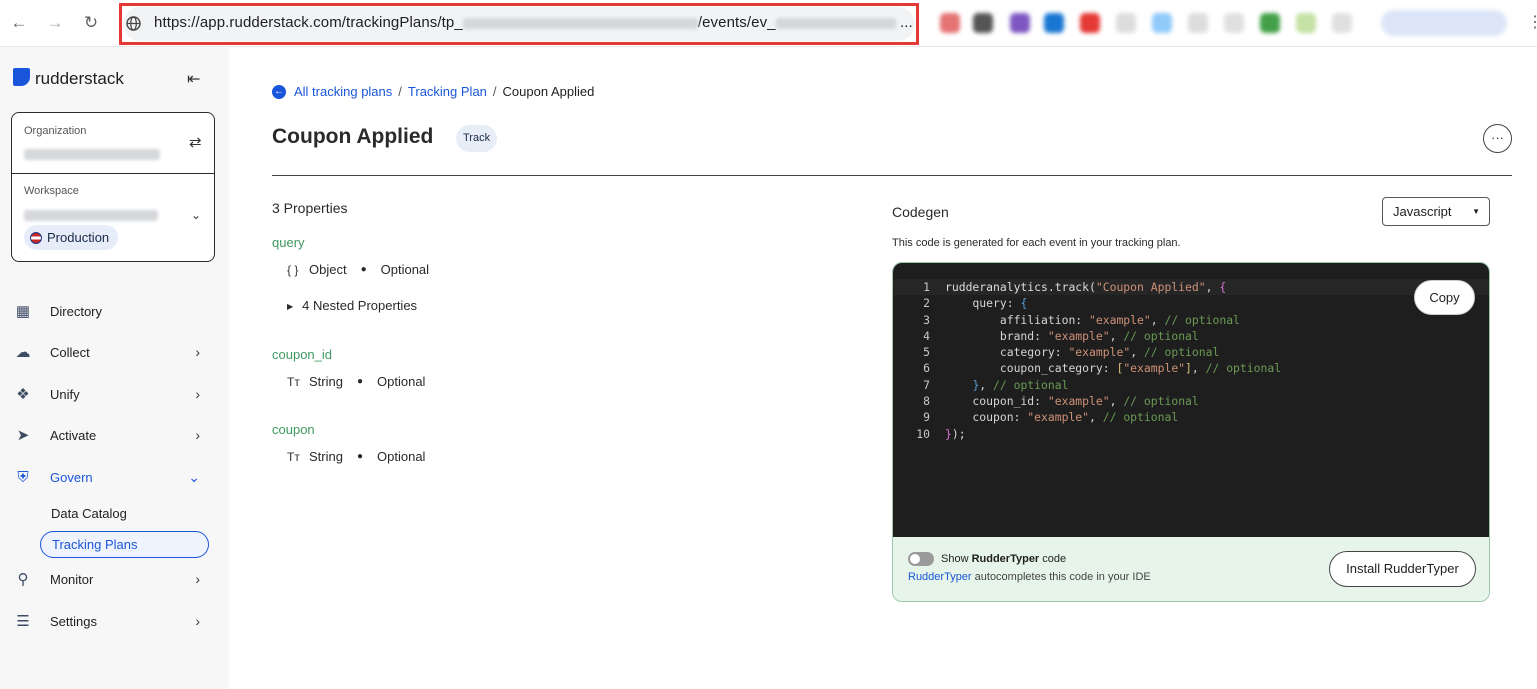  Describe the element at coordinates (1007, 352) in the screenshot. I see `code-token: category:` at that location.